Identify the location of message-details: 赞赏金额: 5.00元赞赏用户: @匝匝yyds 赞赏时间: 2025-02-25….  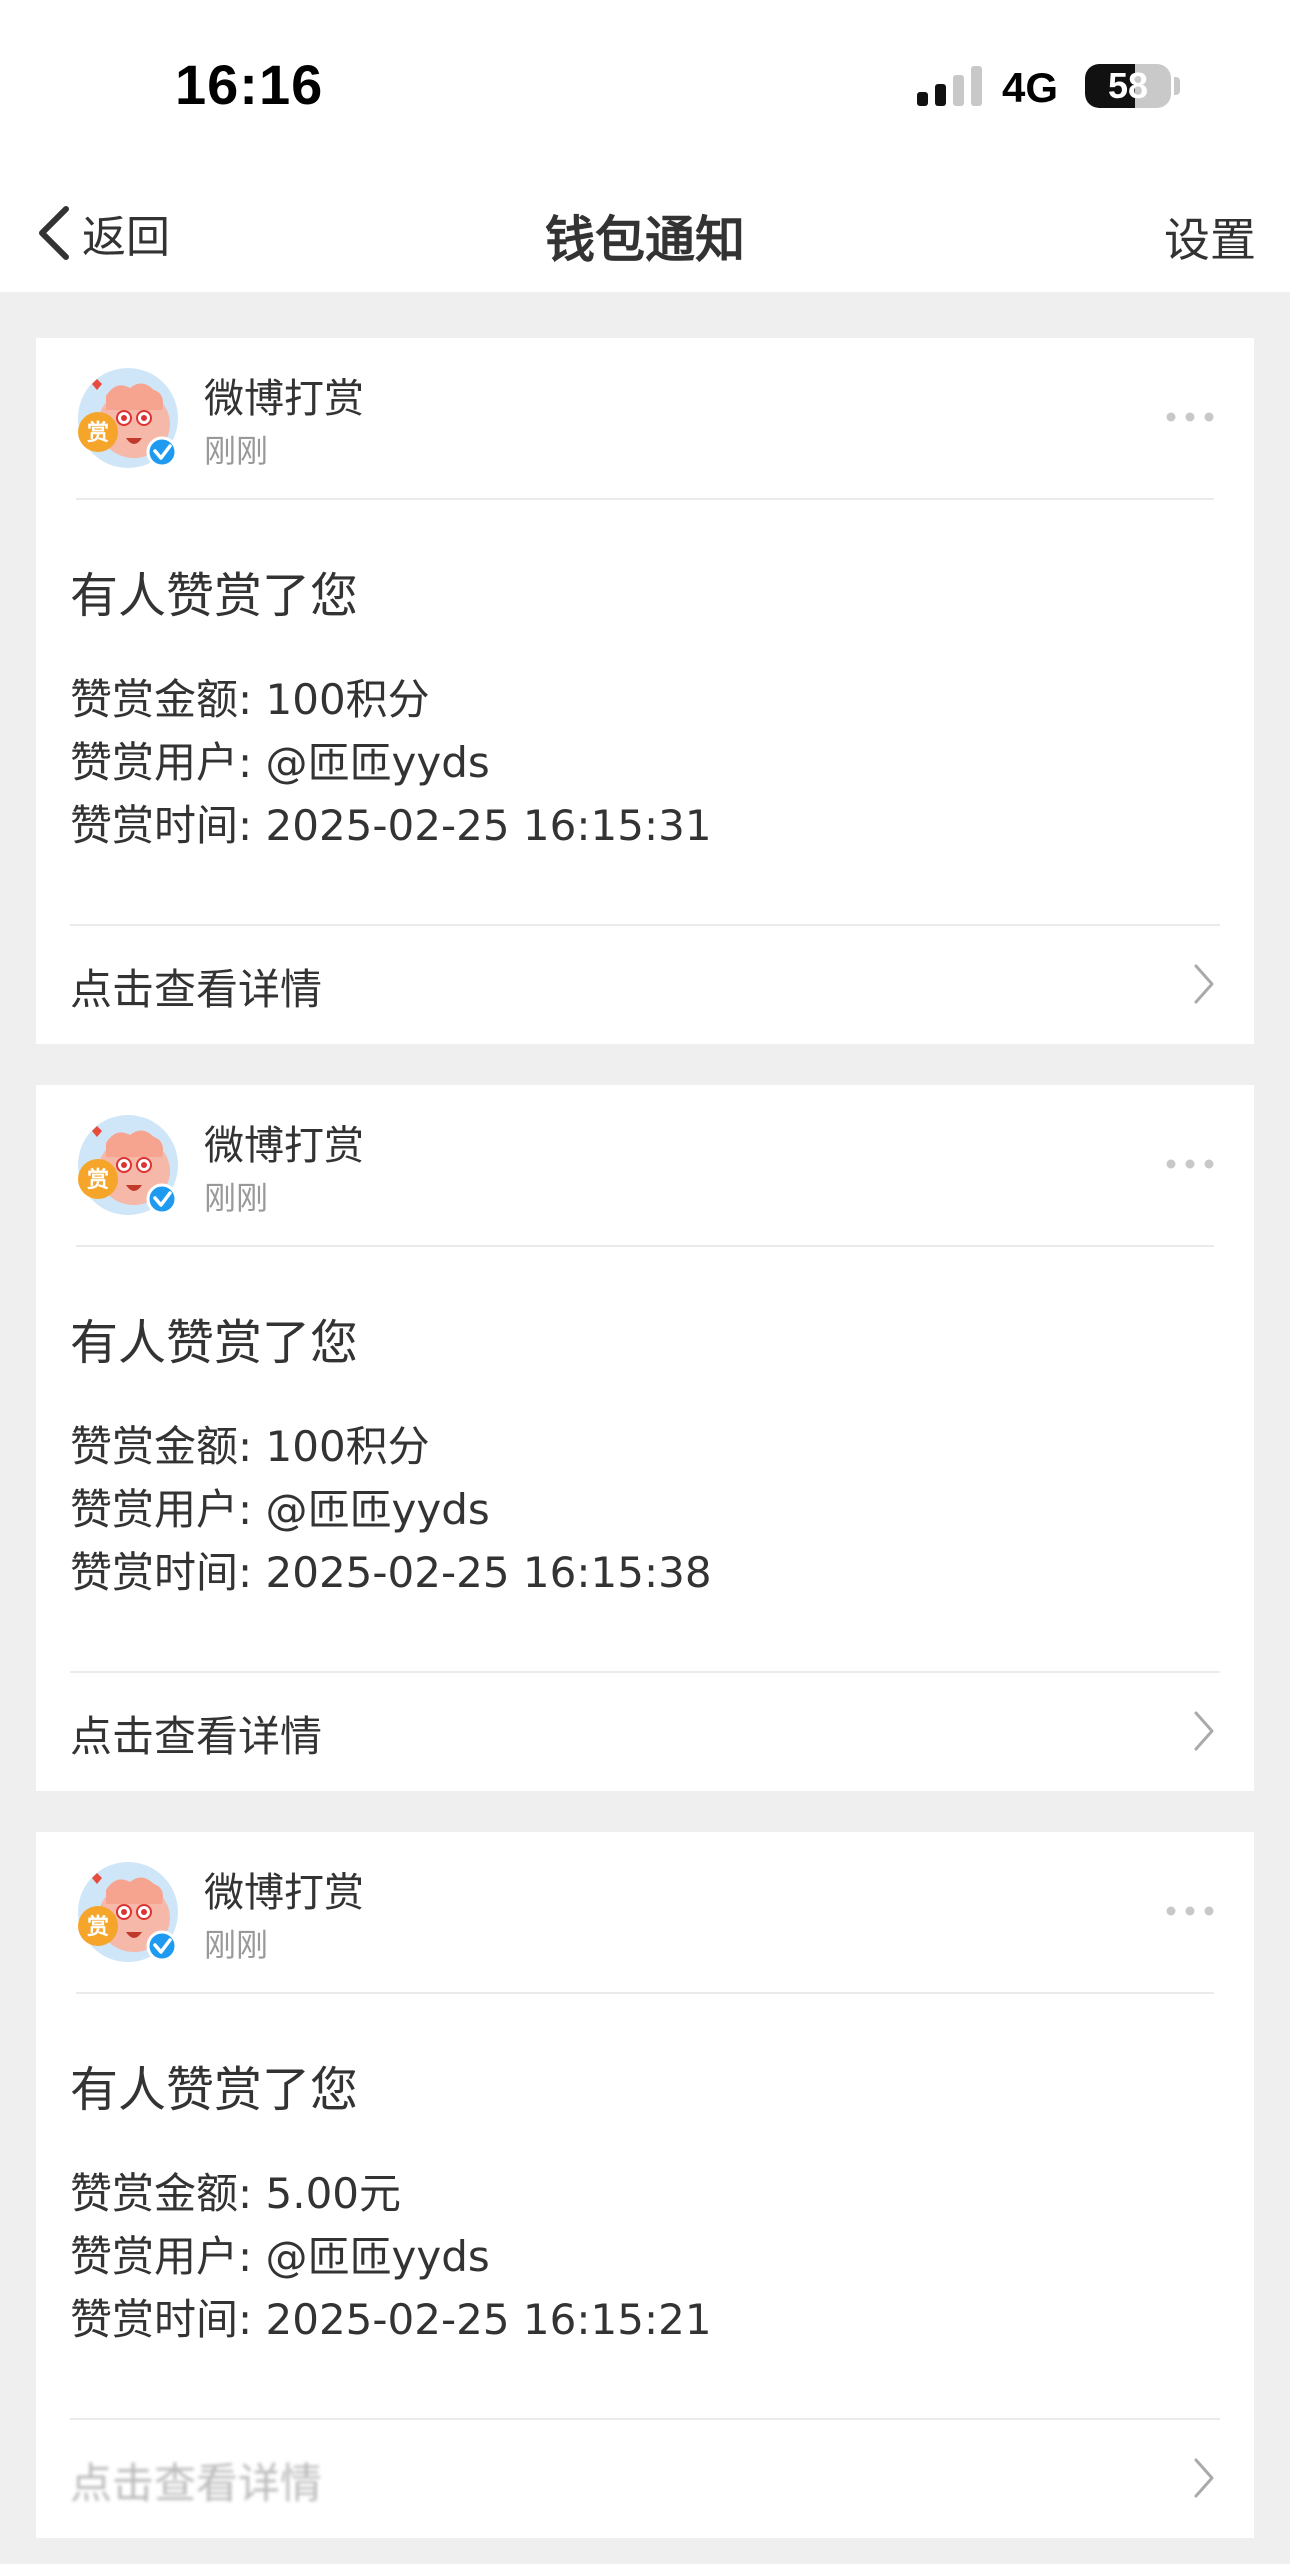
(391, 2256).